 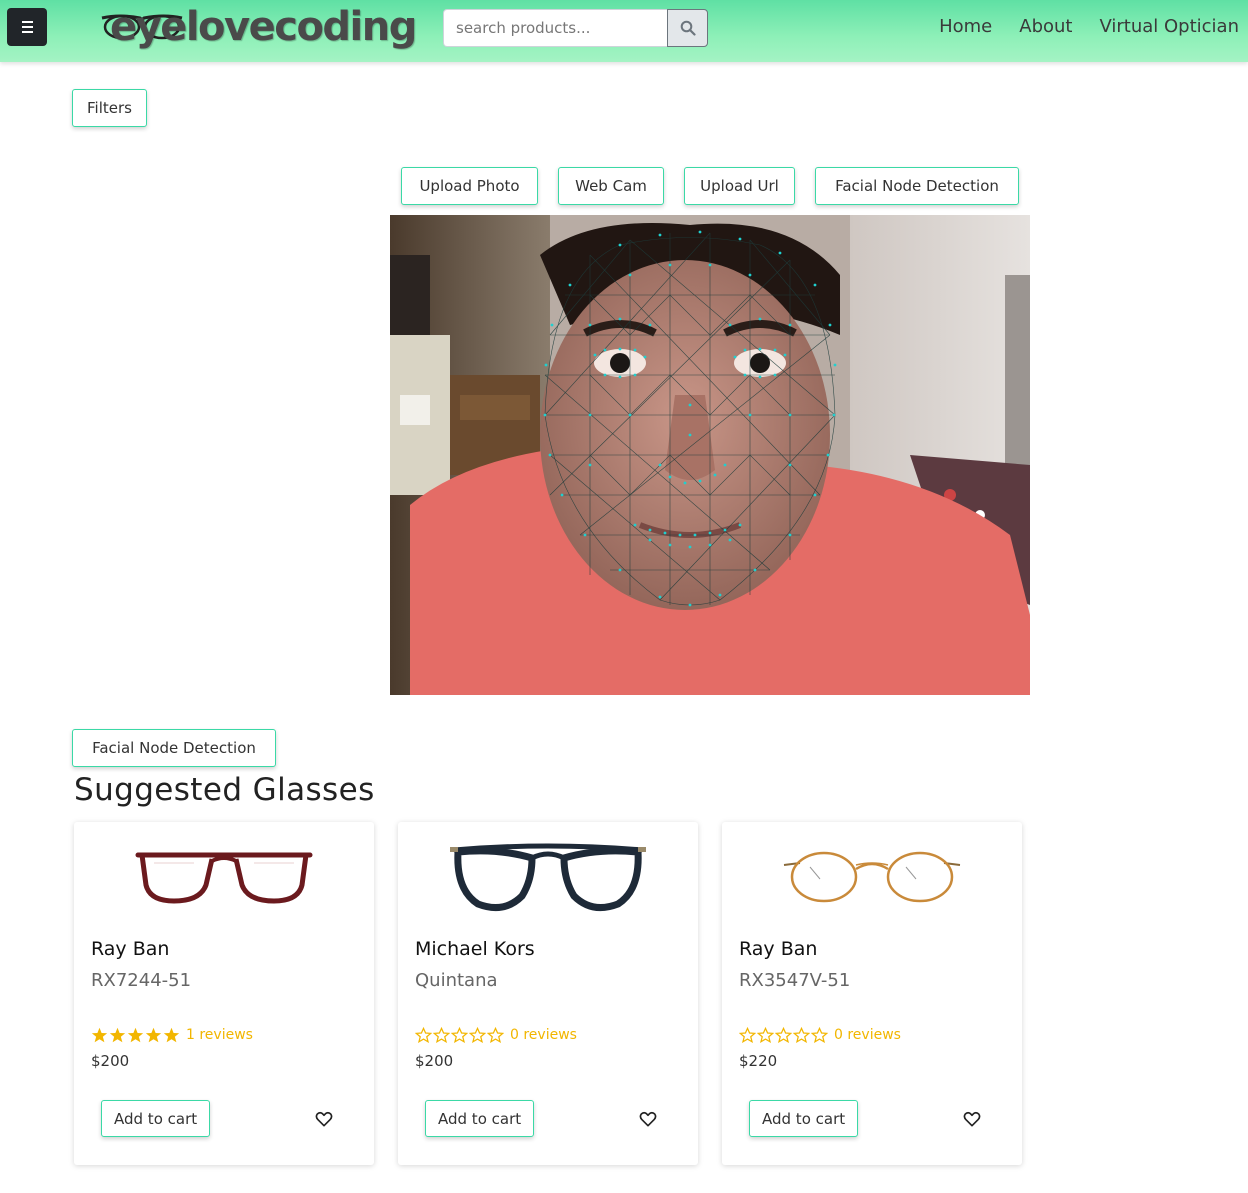 I want to click on suggested-glasses-heading: Suggested Glasses, so click(x=224, y=790).